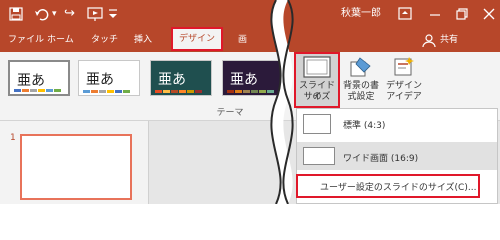 The image size is (500, 240). What do you see at coordinates (104, 40) in the screenshot?
I see `tab-touch: タッチ` at bounding box center [104, 40].